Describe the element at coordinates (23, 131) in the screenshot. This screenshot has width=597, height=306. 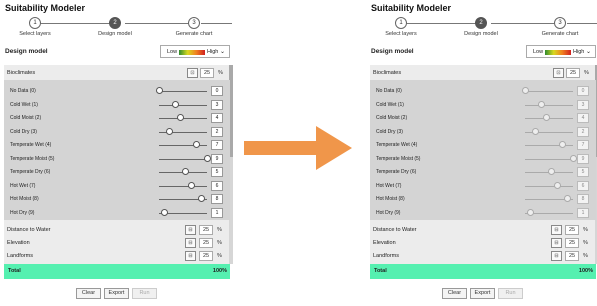
I see `subcriterion-label: Cold Dry (3)` at that location.